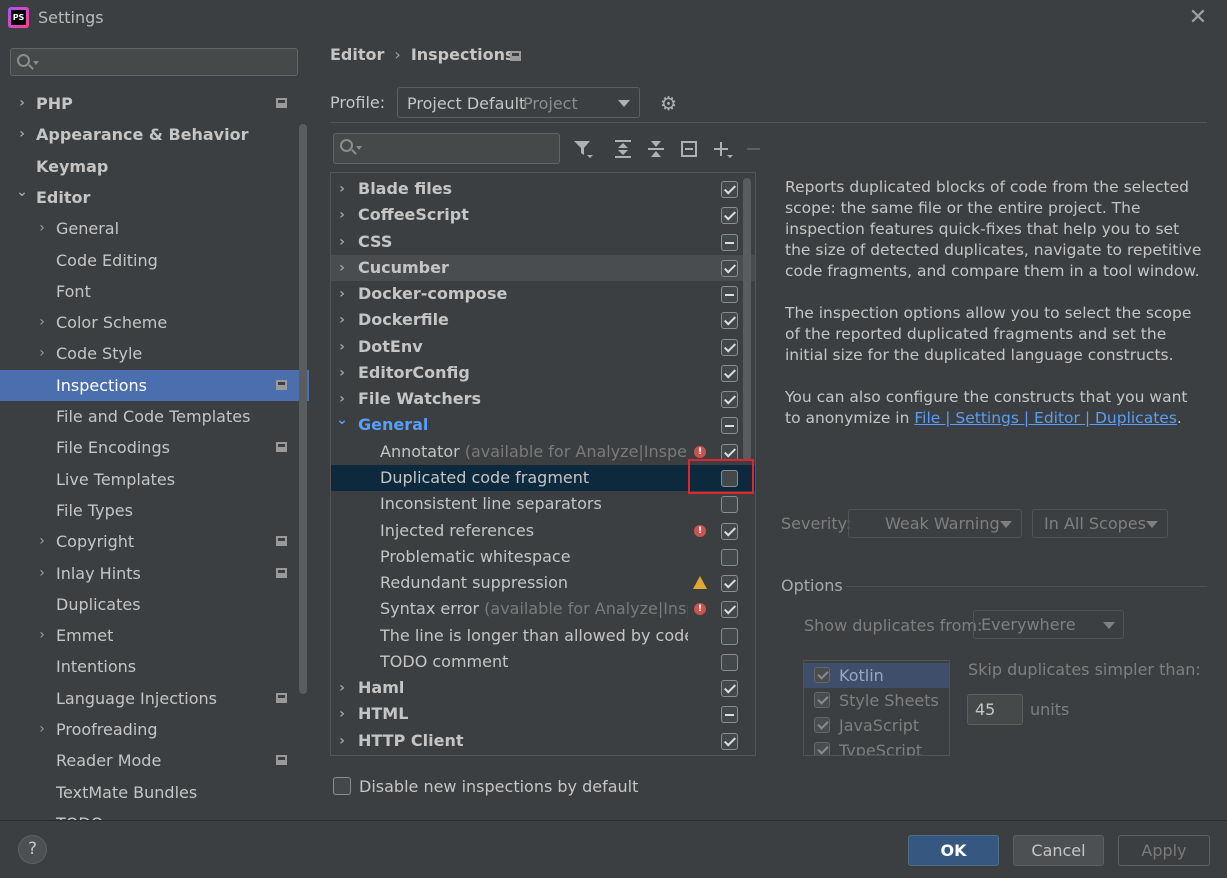  I want to click on sidebar-item: Reader Mode, so click(154, 760).